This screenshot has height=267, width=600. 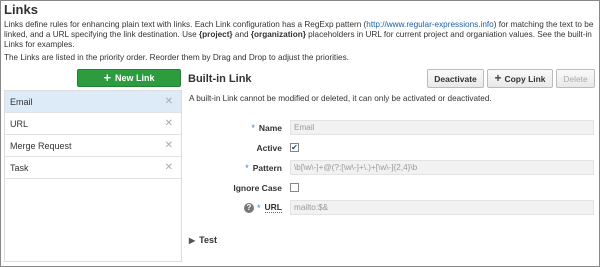 What do you see at coordinates (220, 79) in the screenshot?
I see `detail-title: Built-in Link` at bounding box center [220, 79].